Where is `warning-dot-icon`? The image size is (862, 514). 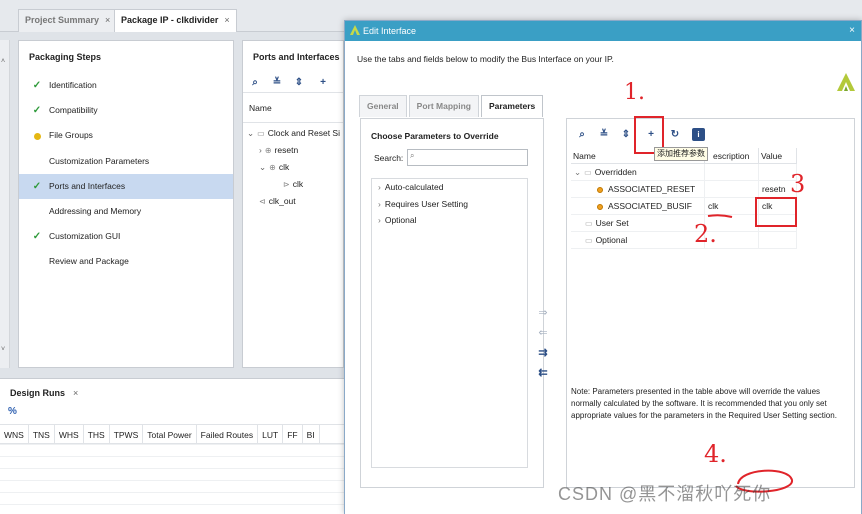 warning-dot-icon is located at coordinates (37, 135).